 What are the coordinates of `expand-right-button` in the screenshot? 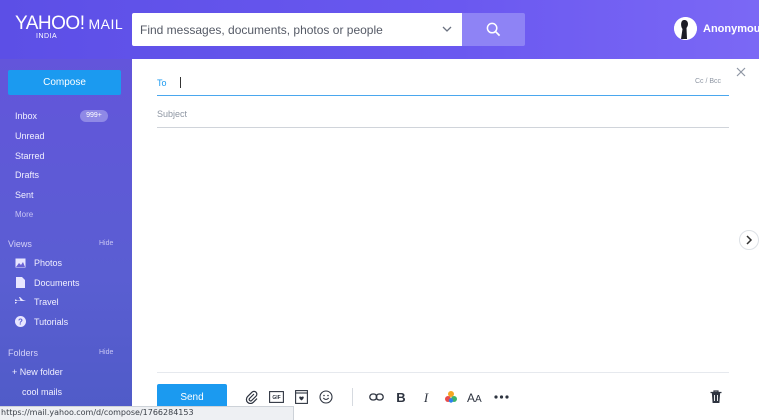 It's located at (749, 240).